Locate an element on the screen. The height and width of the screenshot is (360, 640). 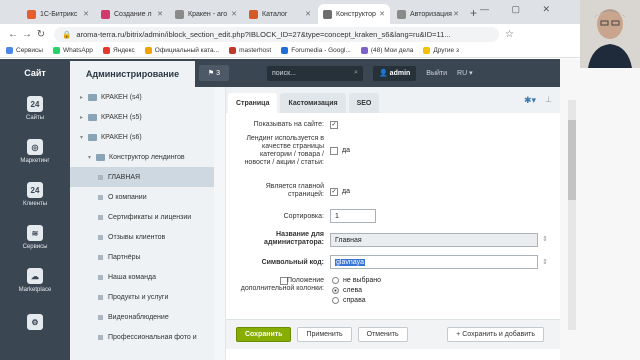
cancel-button: Отменить is located at coordinates (382, 334).